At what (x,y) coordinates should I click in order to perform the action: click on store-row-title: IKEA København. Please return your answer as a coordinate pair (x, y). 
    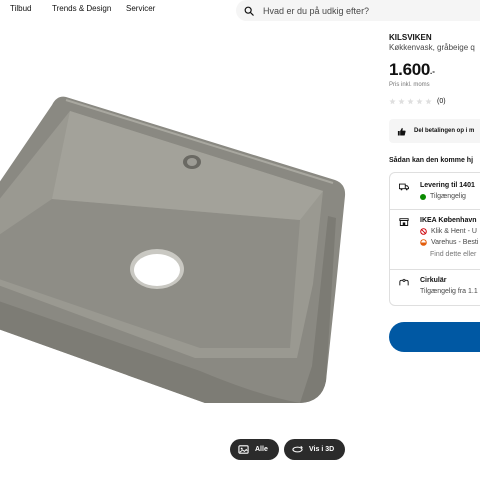
    Looking at the image, I should click on (448, 220).